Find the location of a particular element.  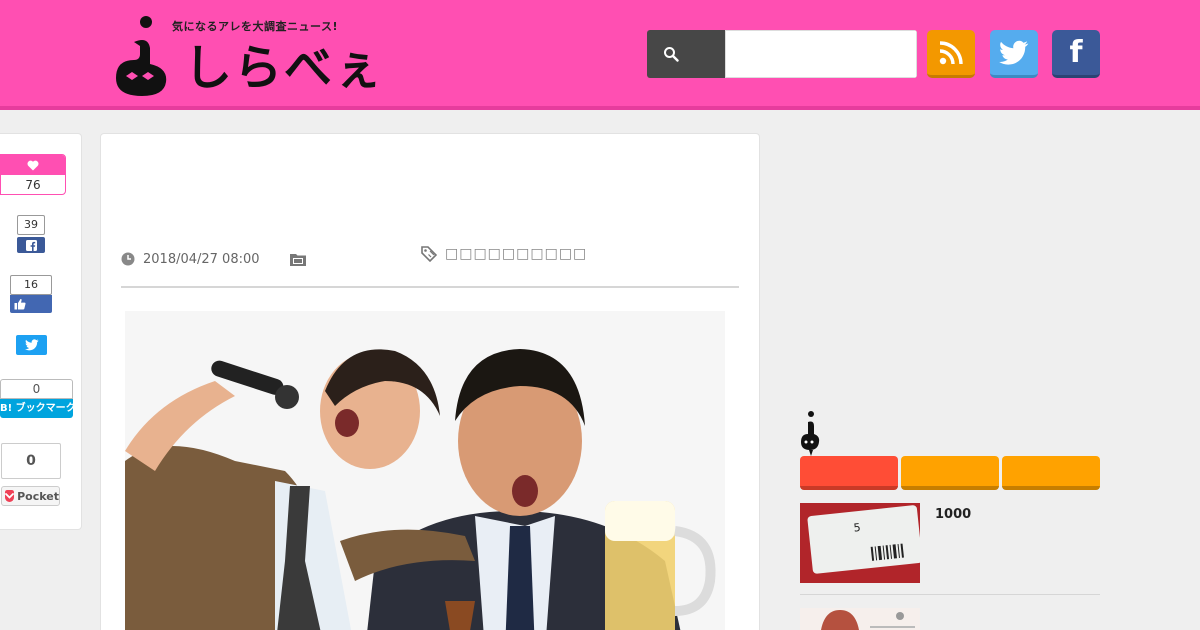

article-tags-text: □□□□□□□□□□ is located at coordinates (516, 254).